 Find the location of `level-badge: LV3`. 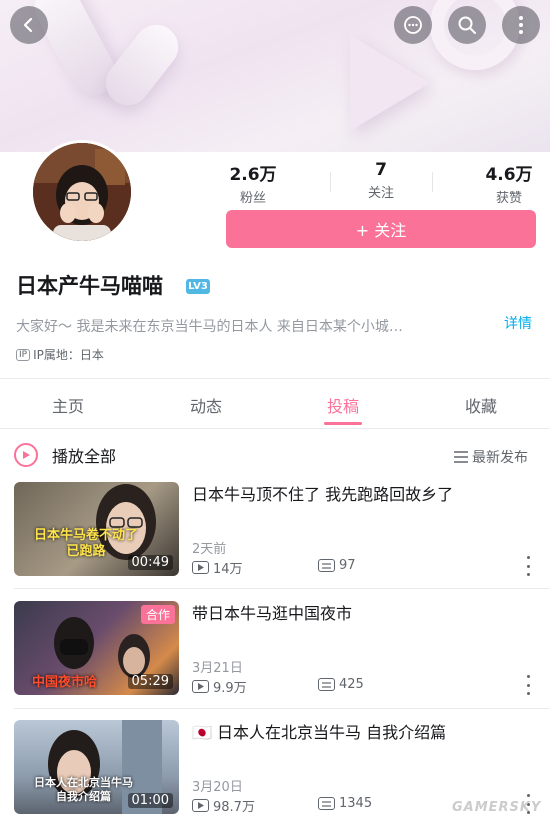

level-badge: LV3 is located at coordinates (198, 286).